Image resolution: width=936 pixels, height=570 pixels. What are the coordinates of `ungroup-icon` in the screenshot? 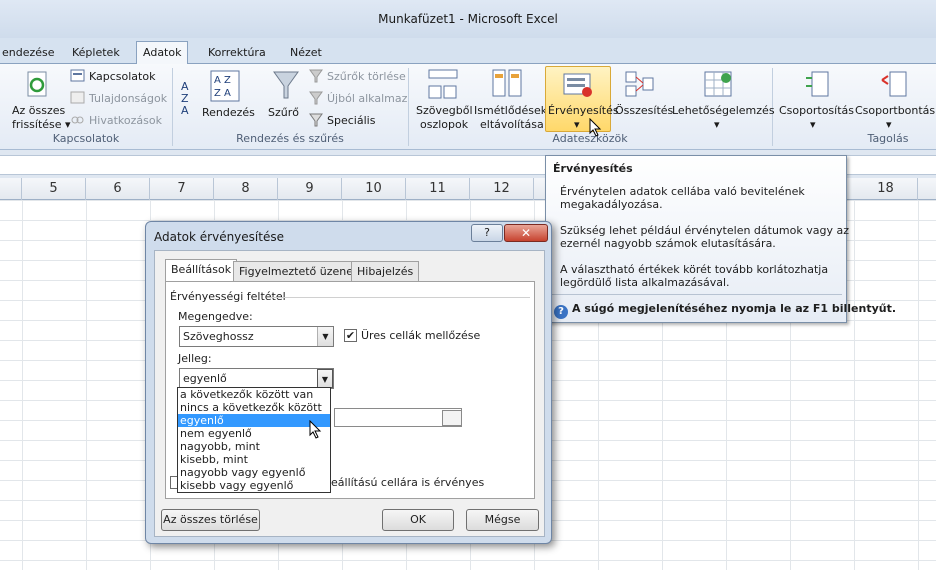 It's located at (894, 84).